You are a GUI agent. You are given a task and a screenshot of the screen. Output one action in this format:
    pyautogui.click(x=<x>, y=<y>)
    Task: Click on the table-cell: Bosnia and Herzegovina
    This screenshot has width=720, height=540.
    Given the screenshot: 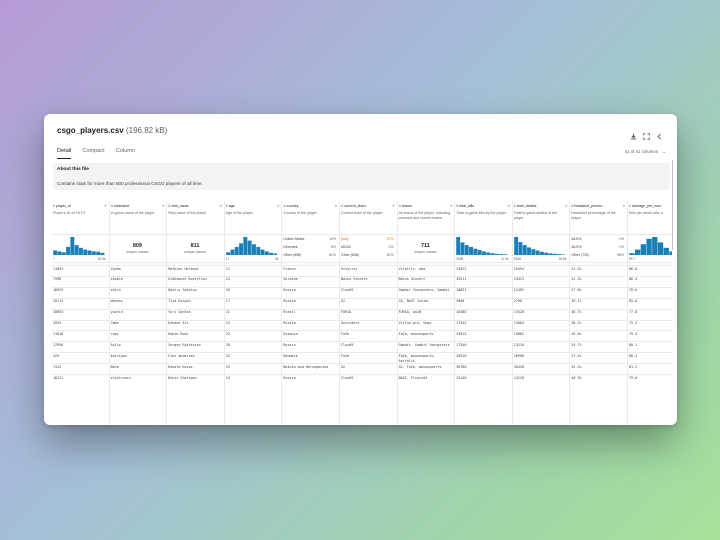 What is the action you would take?
    pyautogui.click(x=309, y=367)
    